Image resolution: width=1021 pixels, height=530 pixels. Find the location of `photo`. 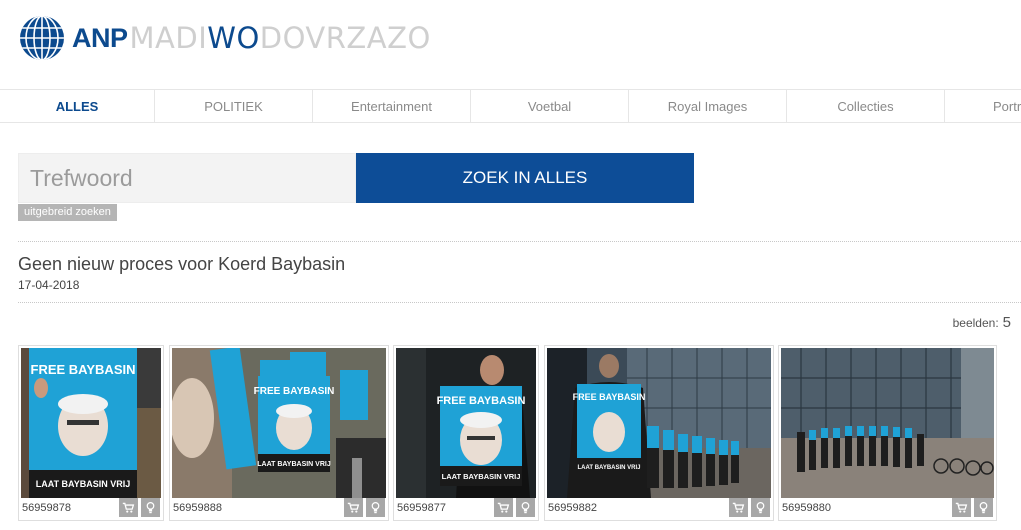

photo is located at coordinates (887, 423).